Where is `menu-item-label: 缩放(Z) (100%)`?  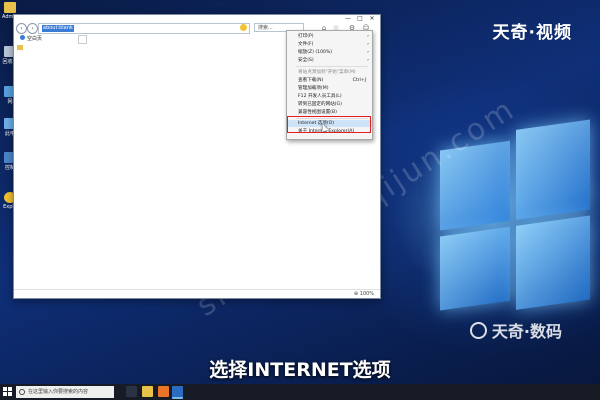 menu-item-label: 缩放(Z) (100%) is located at coordinates (315, 52).